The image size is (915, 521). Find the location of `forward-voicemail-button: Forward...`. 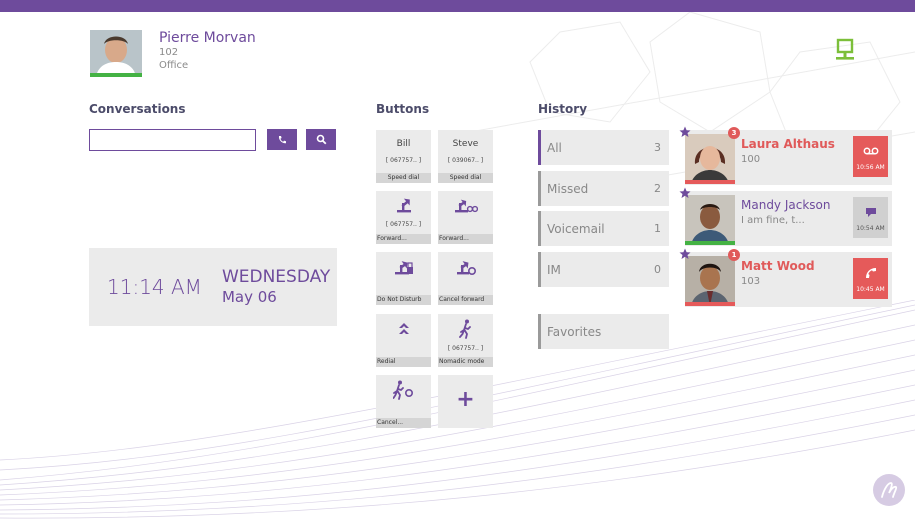

forward-voicemail-button: Forward... is located at coordinates (465, 217).